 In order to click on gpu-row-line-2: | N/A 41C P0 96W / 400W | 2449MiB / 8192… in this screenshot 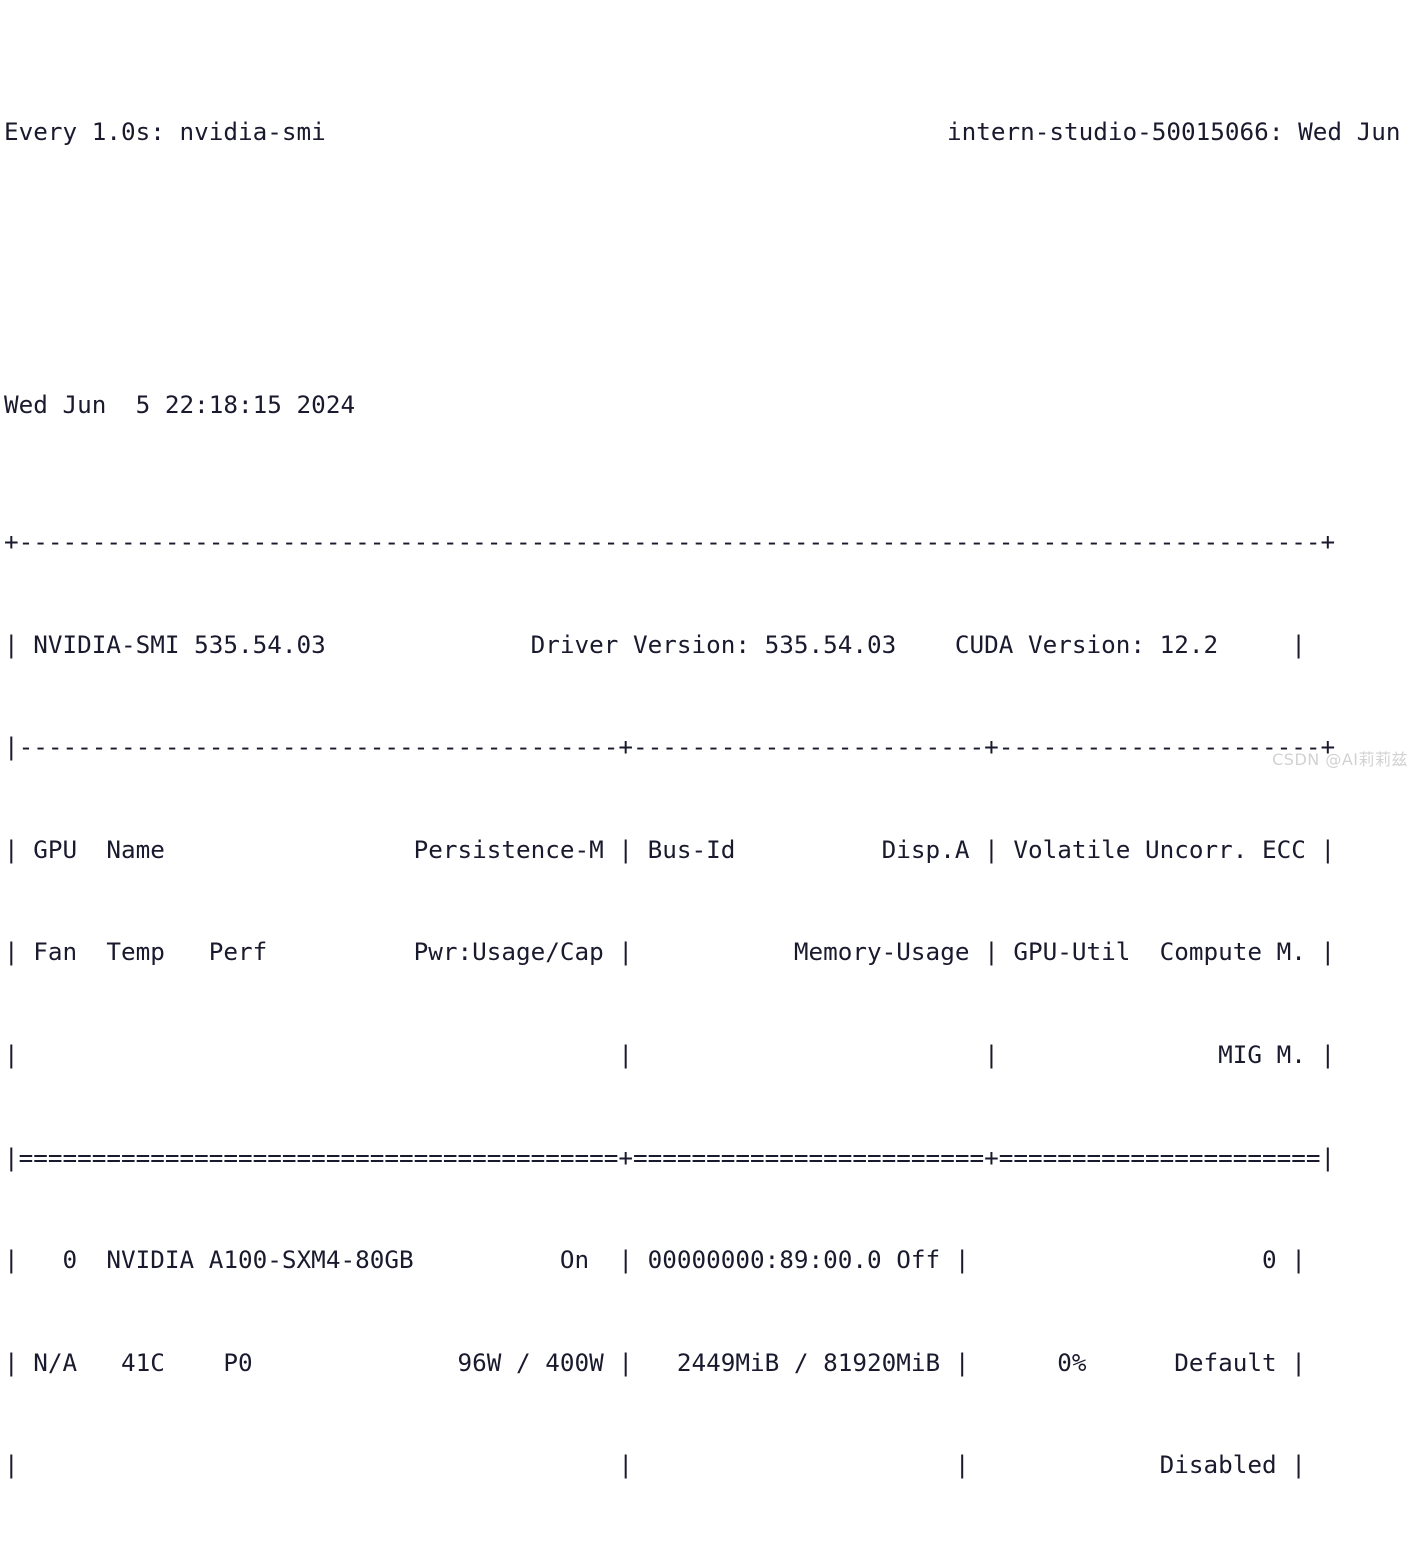, I will do `click(655, 1362)`.